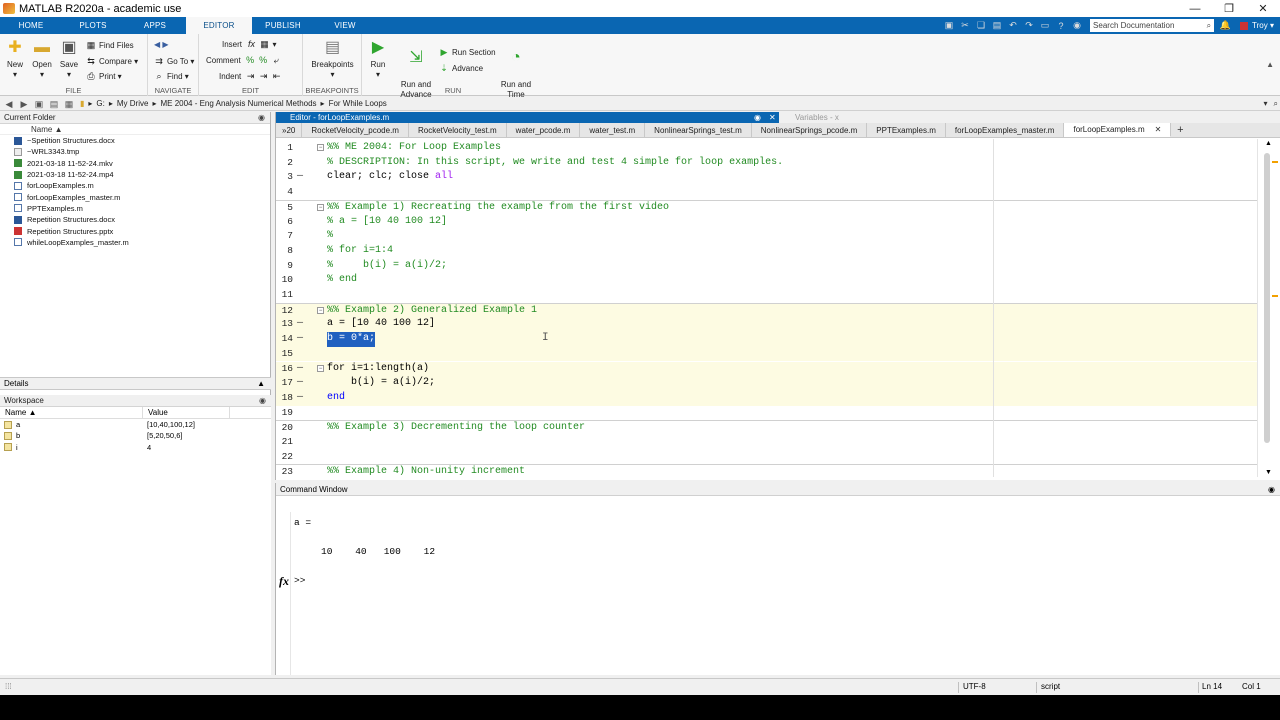 The image size is (1280, 720). What do you see at coordinates (1013, 25) in the screenshot?
I see `undo-icon: ↶` at bounding box center [1013, 25].